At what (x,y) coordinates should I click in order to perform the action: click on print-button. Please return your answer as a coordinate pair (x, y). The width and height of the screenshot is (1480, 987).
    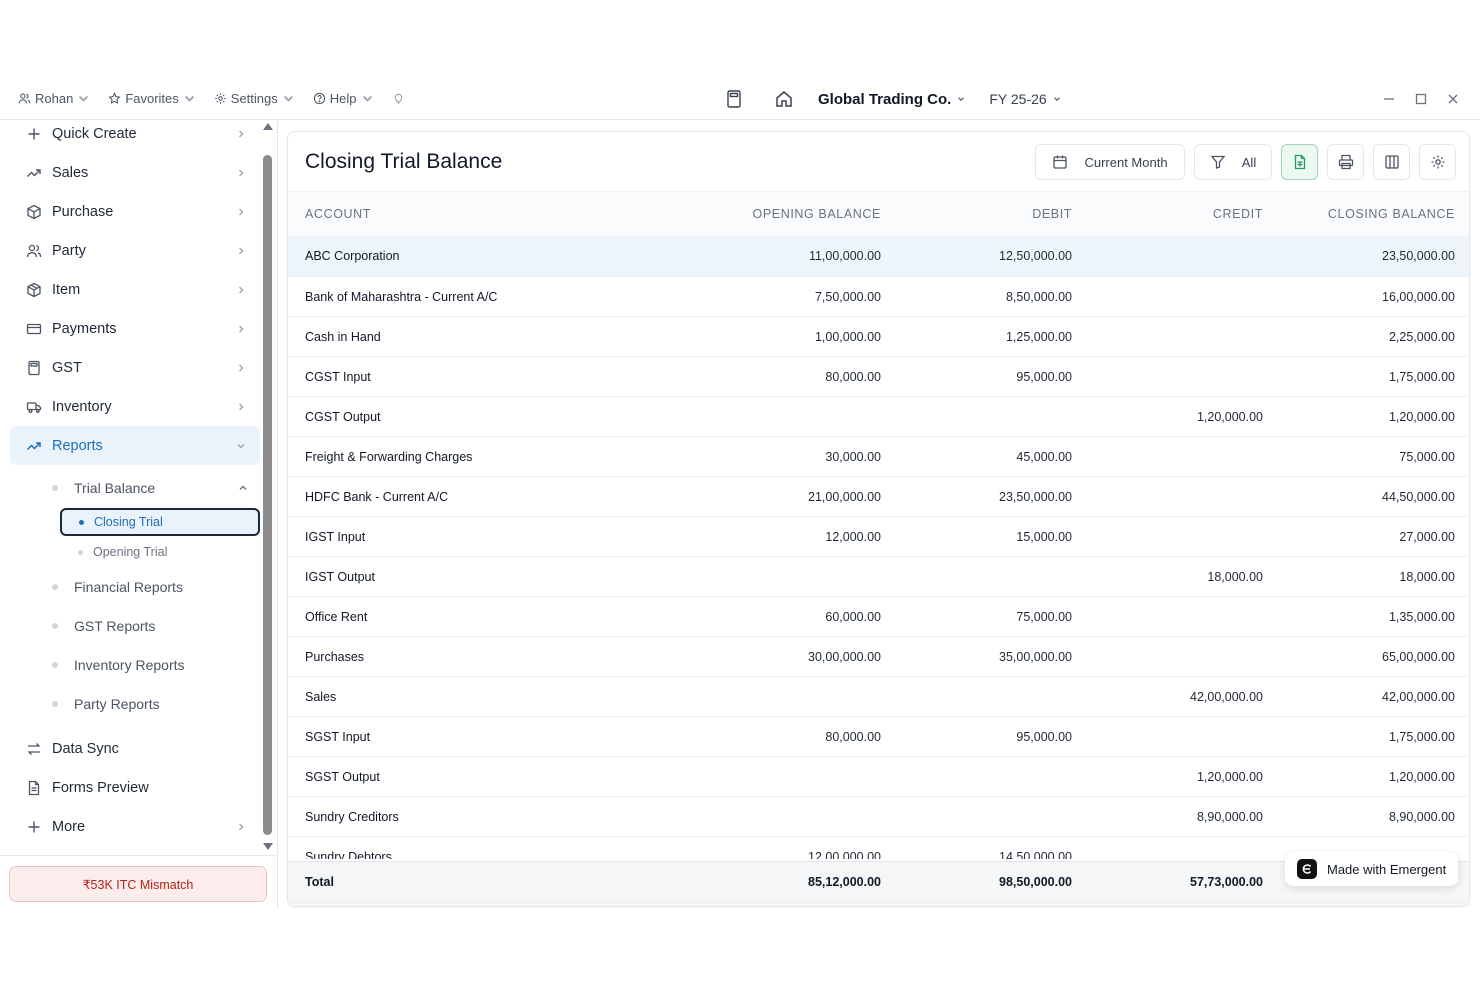
    Looking at the image, I should click on (1345, 162).